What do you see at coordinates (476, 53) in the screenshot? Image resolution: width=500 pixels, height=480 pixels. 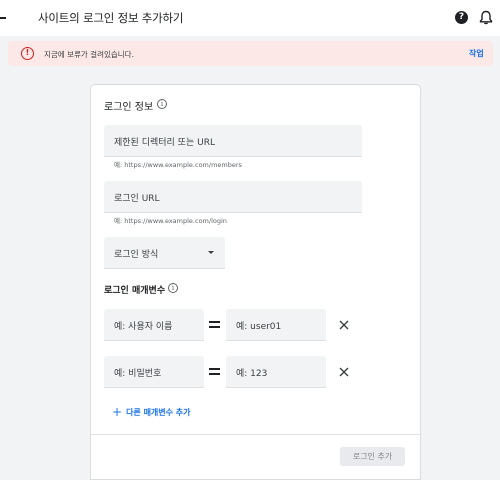 I see `alert-action-button: 작업` at bounding box center [476, 53].